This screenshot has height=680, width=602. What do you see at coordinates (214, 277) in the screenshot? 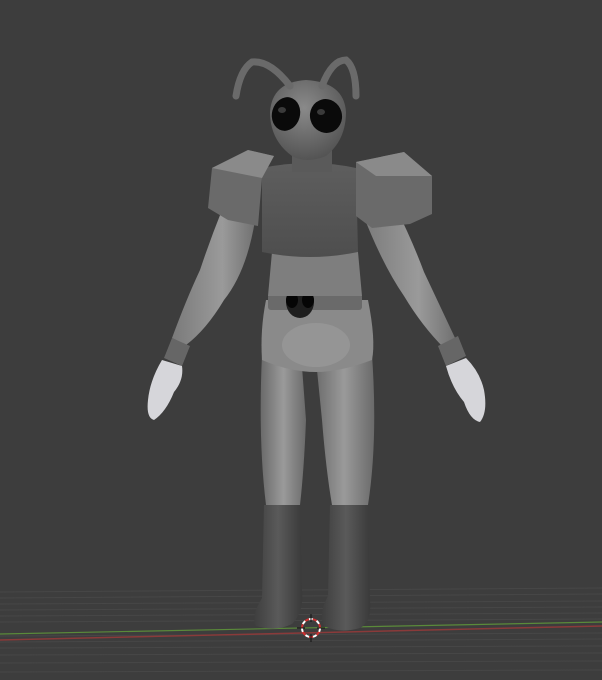
I see `left-arm` at bounding box center [214, 277].